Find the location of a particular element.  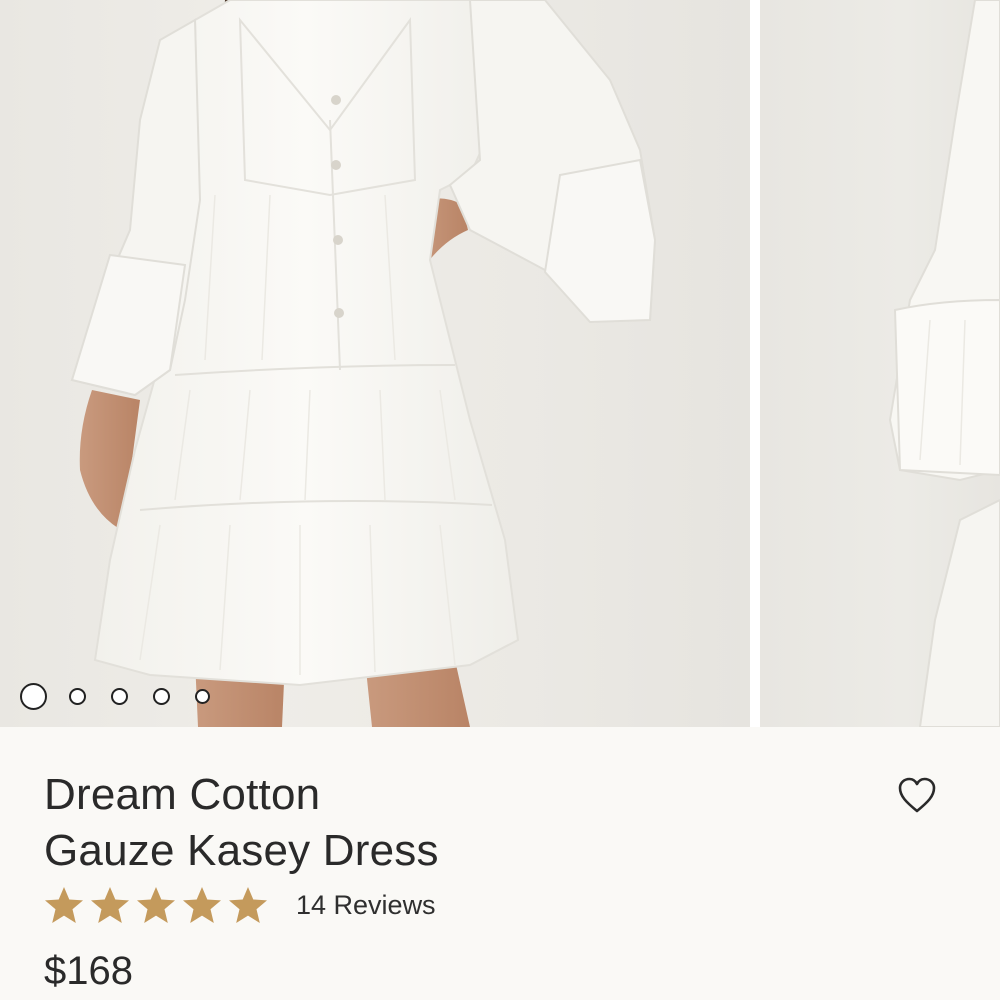

product-title-line-2: Gauze Kasey Dress is located at coordinates (241, 850).